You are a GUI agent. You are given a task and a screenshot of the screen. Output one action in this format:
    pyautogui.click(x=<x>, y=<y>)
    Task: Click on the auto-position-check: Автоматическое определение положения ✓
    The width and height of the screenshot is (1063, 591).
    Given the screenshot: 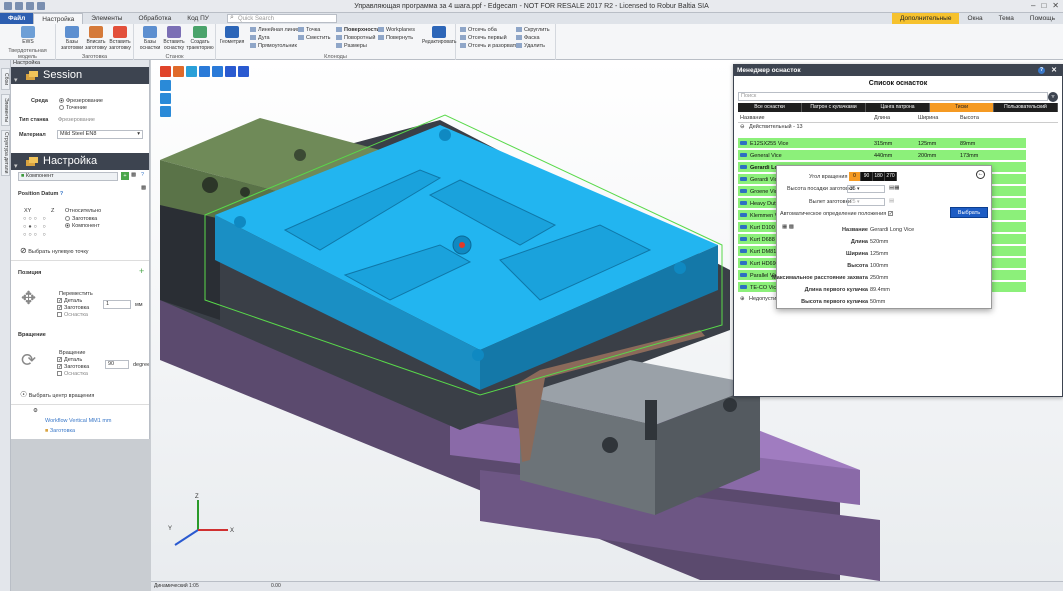 What is the action you would take?
    pyautogui.click(x=837, y=214)
    